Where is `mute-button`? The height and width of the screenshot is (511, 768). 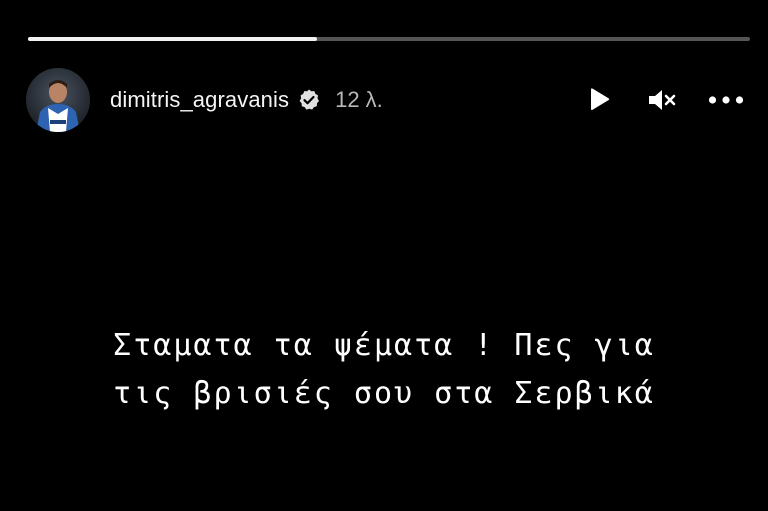 mute-button is located at coordinates (662, 100).